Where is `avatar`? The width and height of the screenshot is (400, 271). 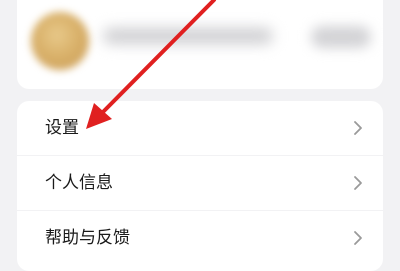
avatar is located at coordinates (60, 41).